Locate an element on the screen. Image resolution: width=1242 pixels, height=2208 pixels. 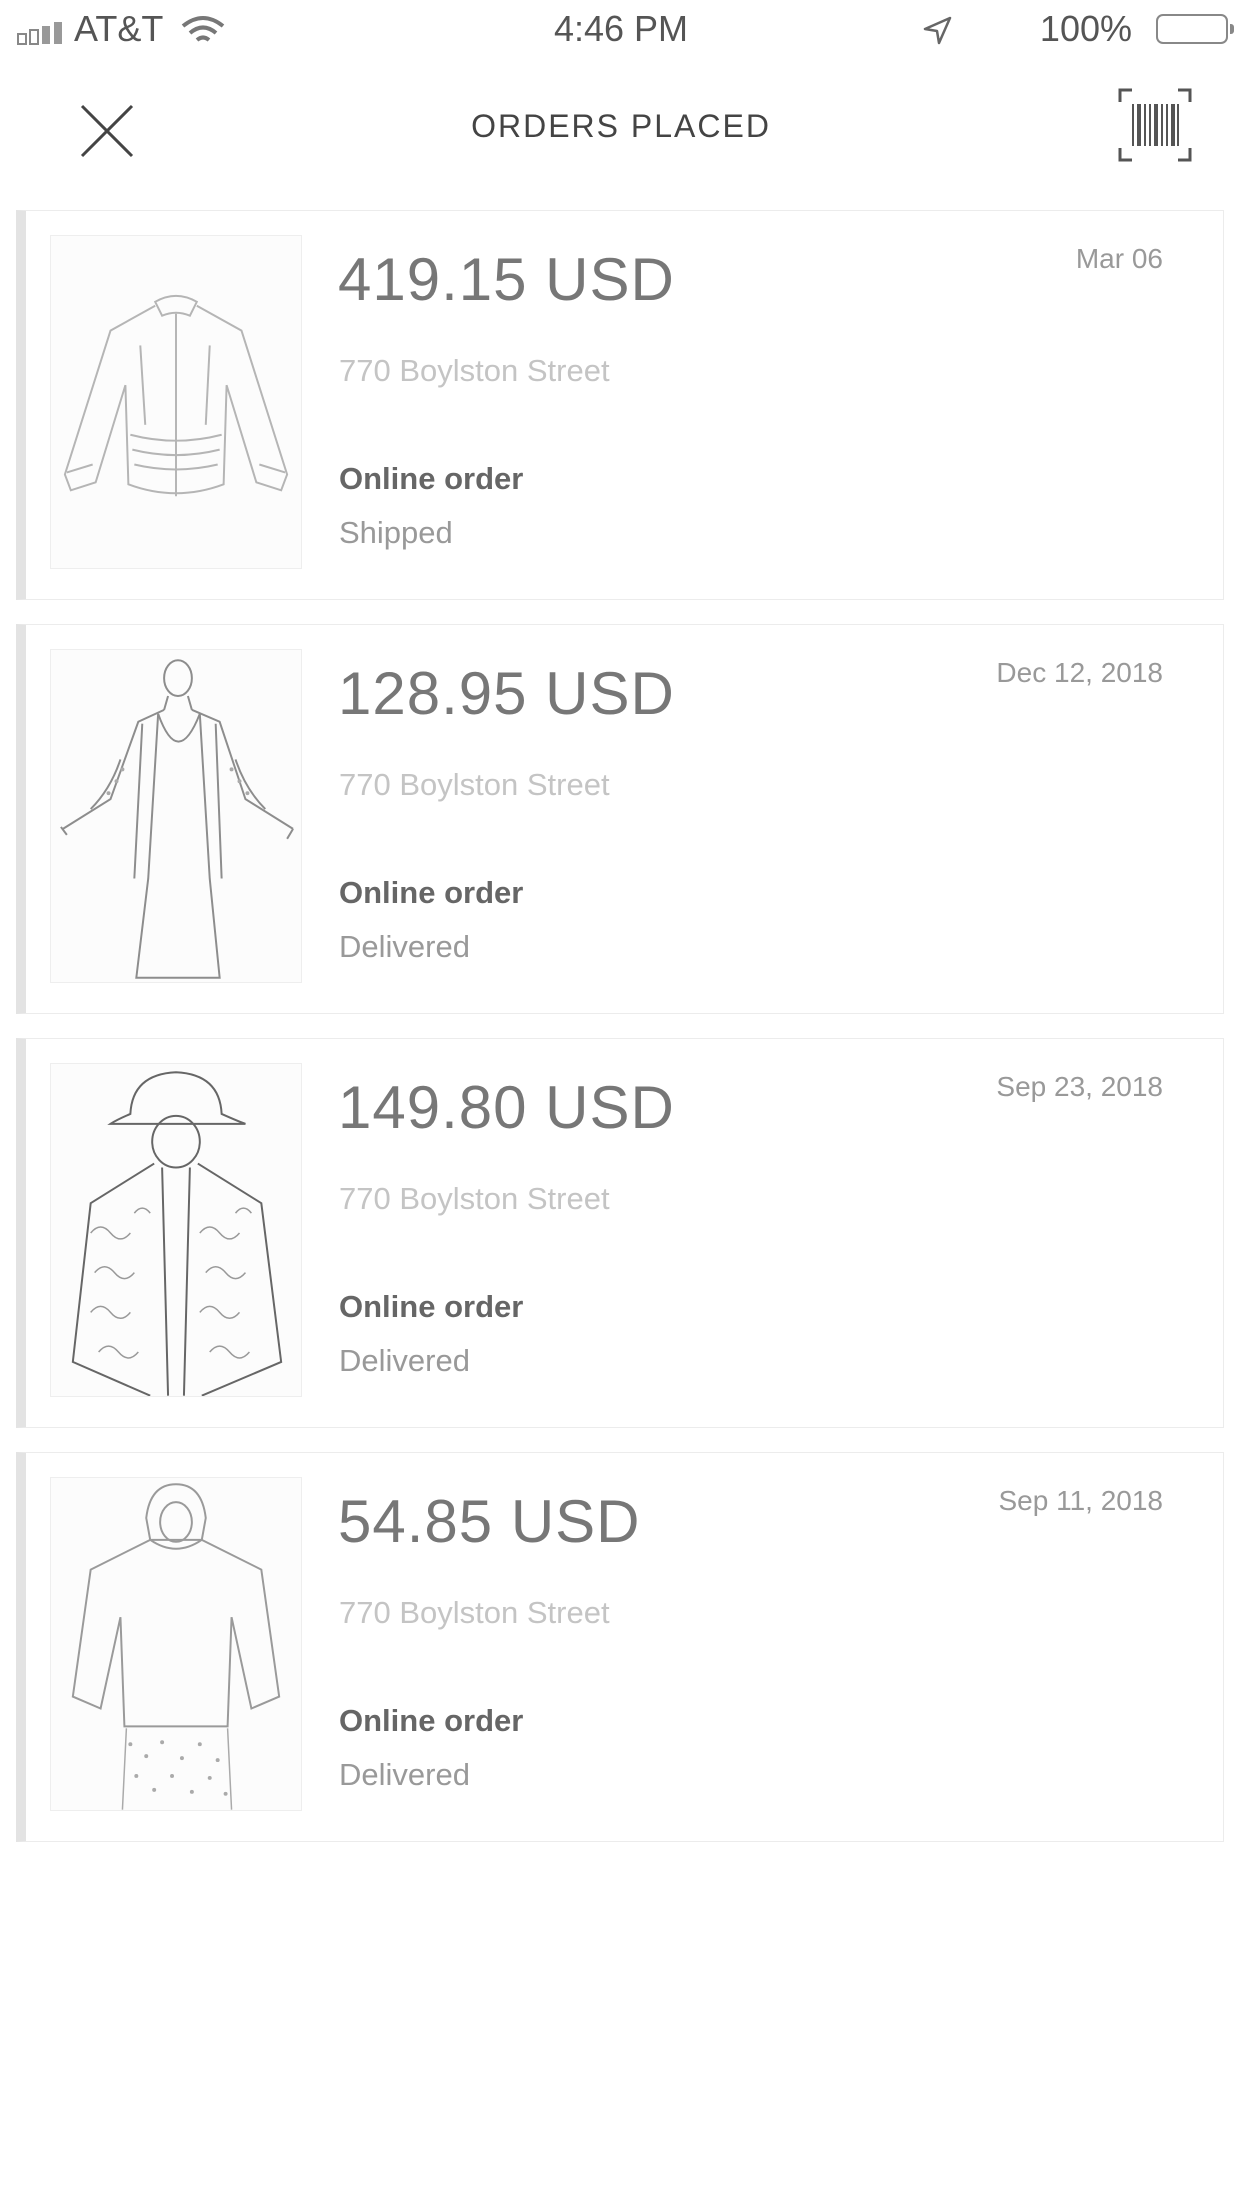
order-status: Shipped is located at coordinates (396, 532).